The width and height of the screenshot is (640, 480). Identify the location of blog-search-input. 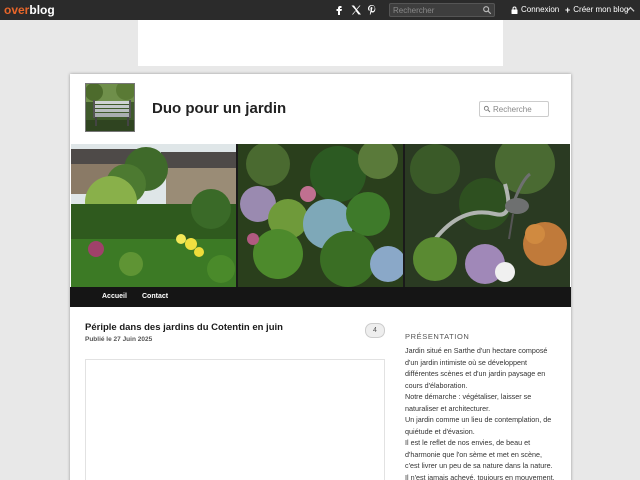
(520, 109).